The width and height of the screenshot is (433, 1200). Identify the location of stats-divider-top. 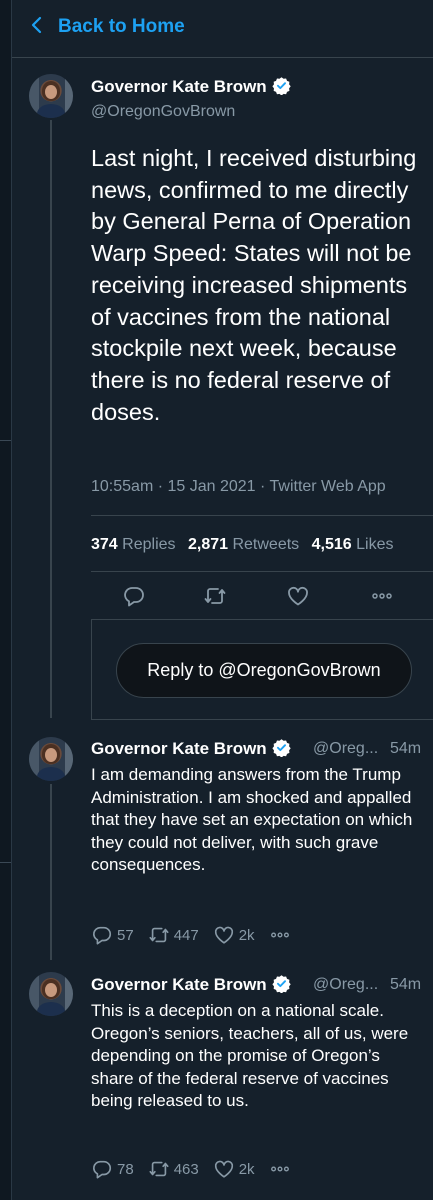
(262, 515).